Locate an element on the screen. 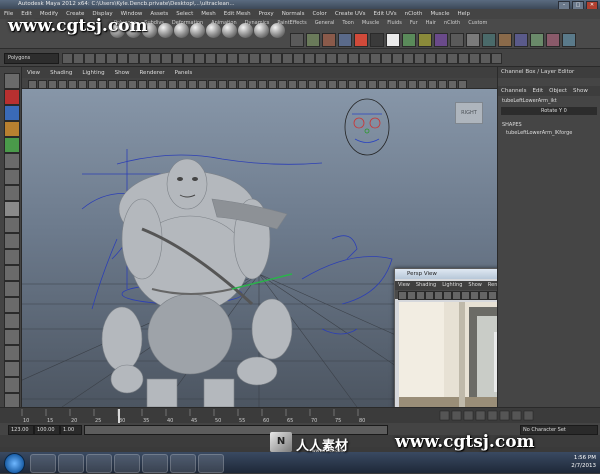  menu-color: Color is located at coordinates (319, 14).